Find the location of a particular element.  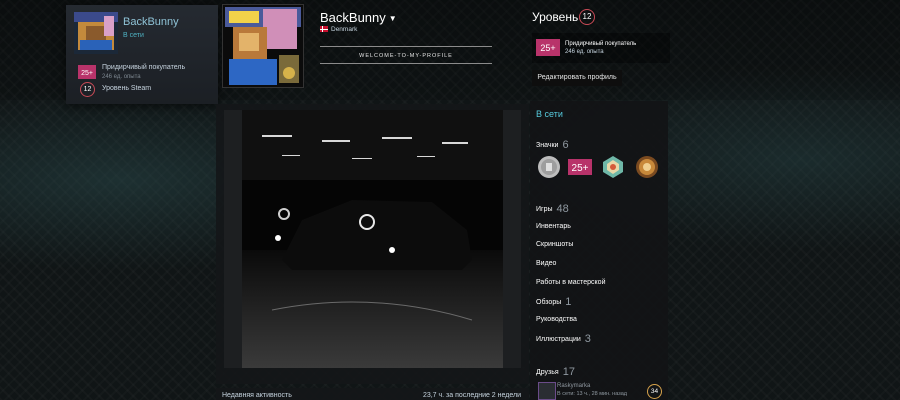

friends-link: Друзья 17 is located at coordinates (555, 372).